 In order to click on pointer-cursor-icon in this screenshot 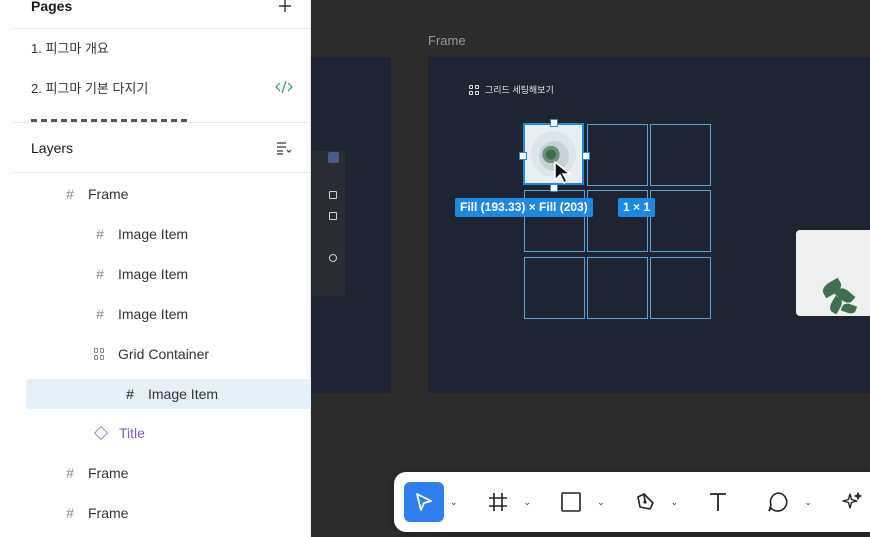, I will do `click(563, 172)`.